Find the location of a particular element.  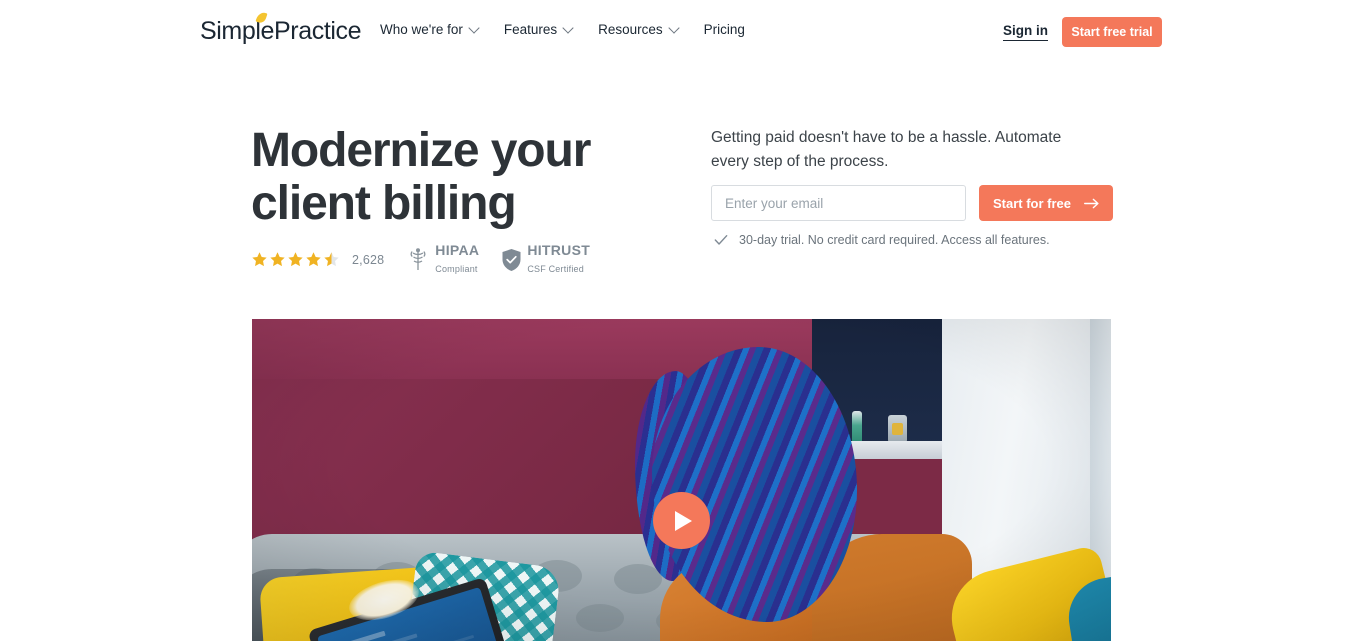

nav-item-who-were-for: Who we're for is located at coordinates (430, 29).